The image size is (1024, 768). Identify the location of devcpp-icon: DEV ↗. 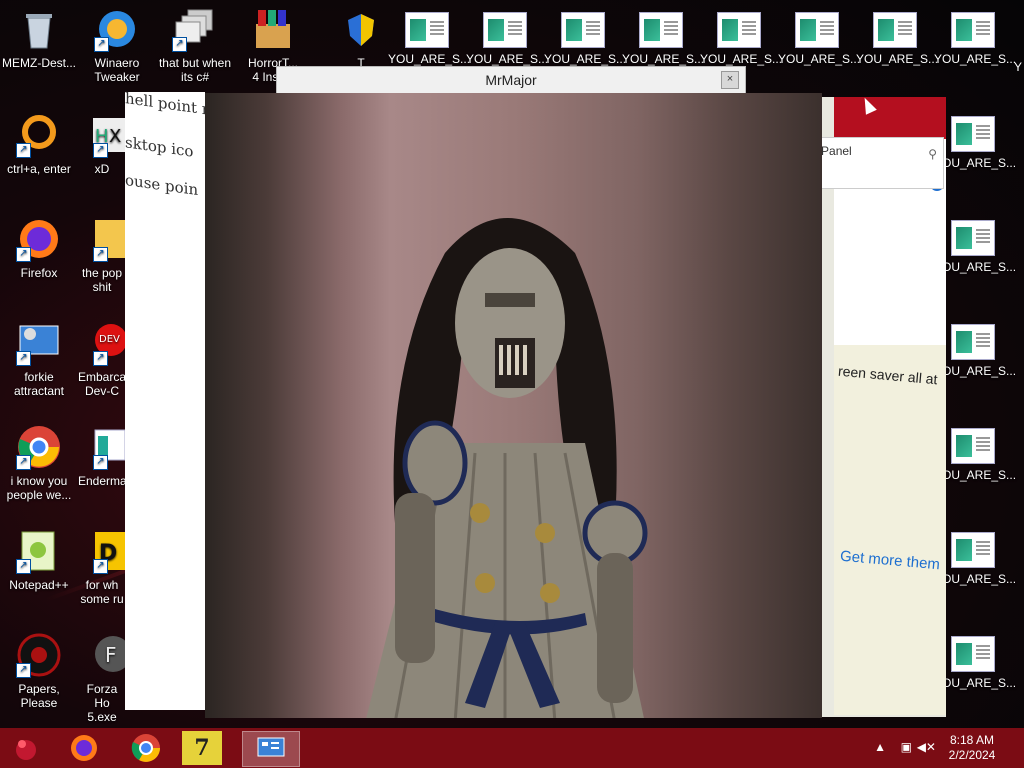
(103, 343).